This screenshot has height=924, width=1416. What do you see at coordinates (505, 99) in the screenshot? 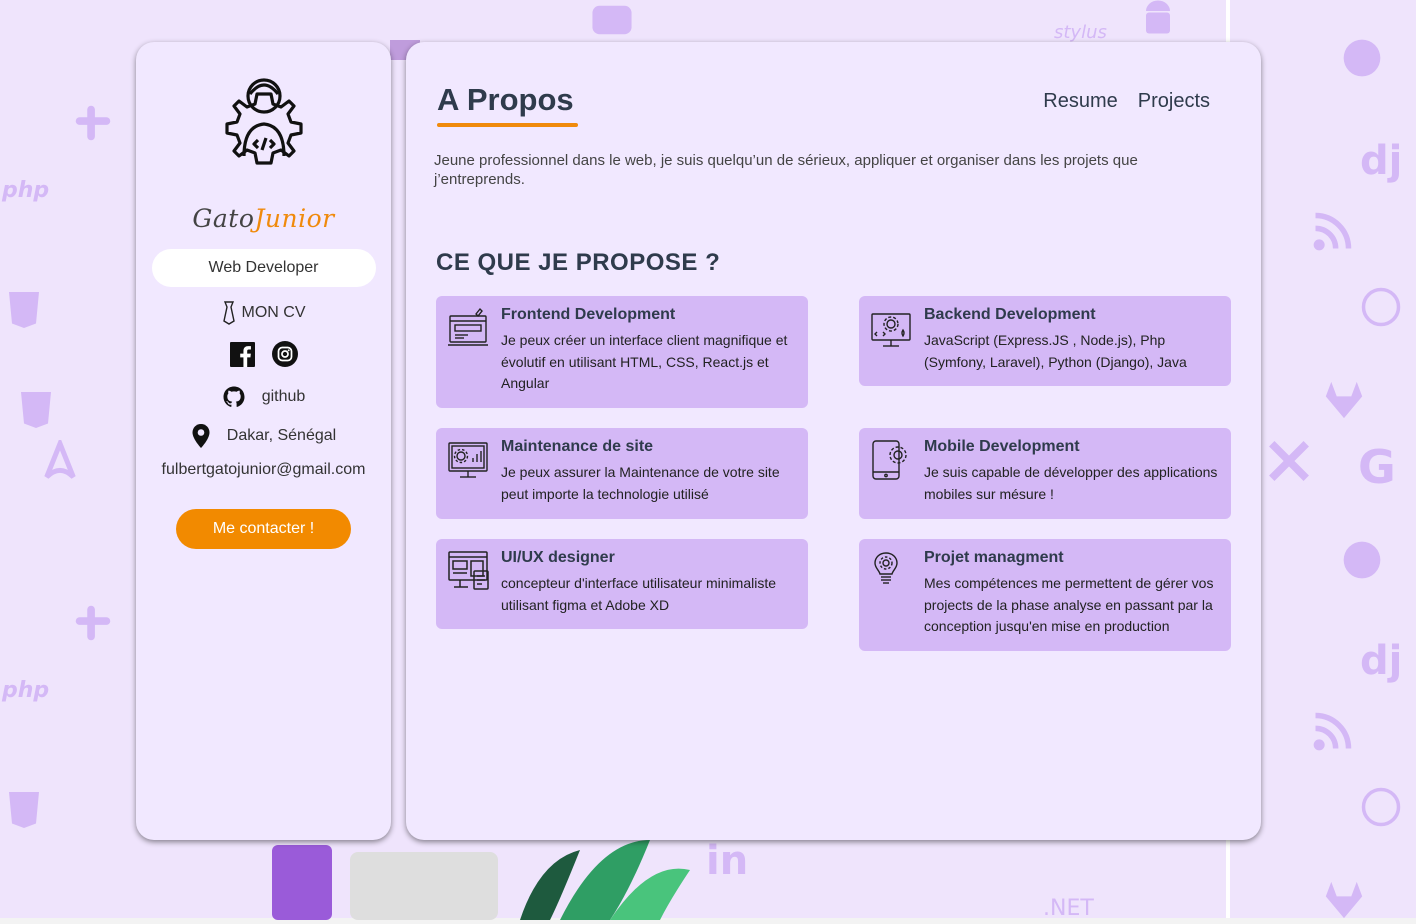
I see `page-title: A Propos` at bounding box center [505, 99].